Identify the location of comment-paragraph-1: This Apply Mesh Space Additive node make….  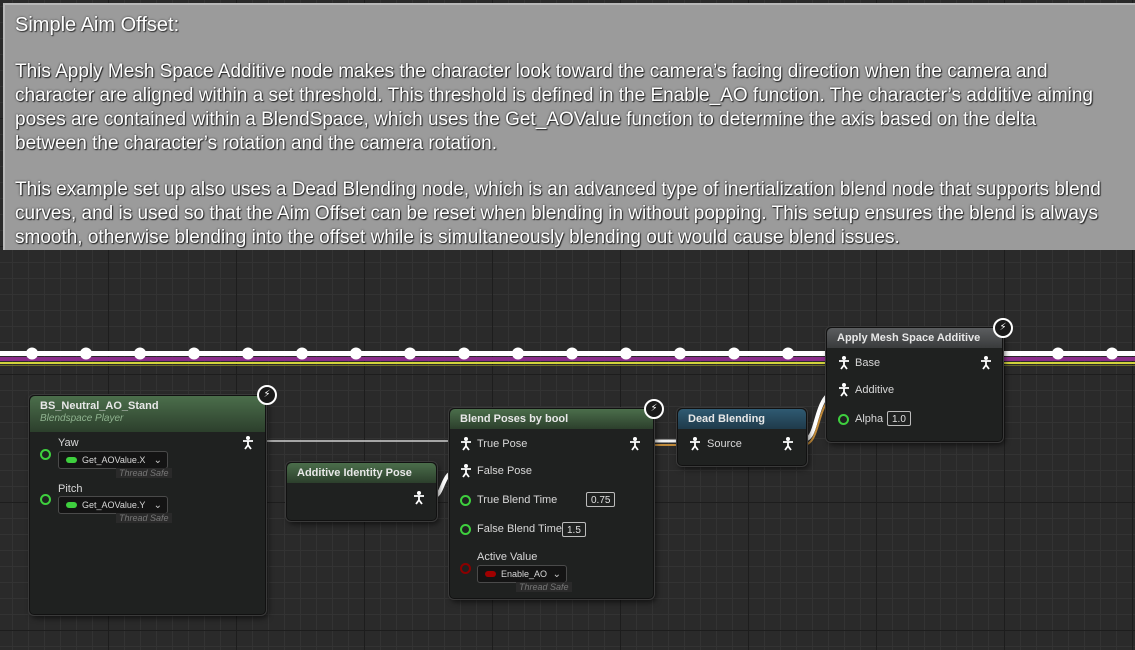
(554, 107).